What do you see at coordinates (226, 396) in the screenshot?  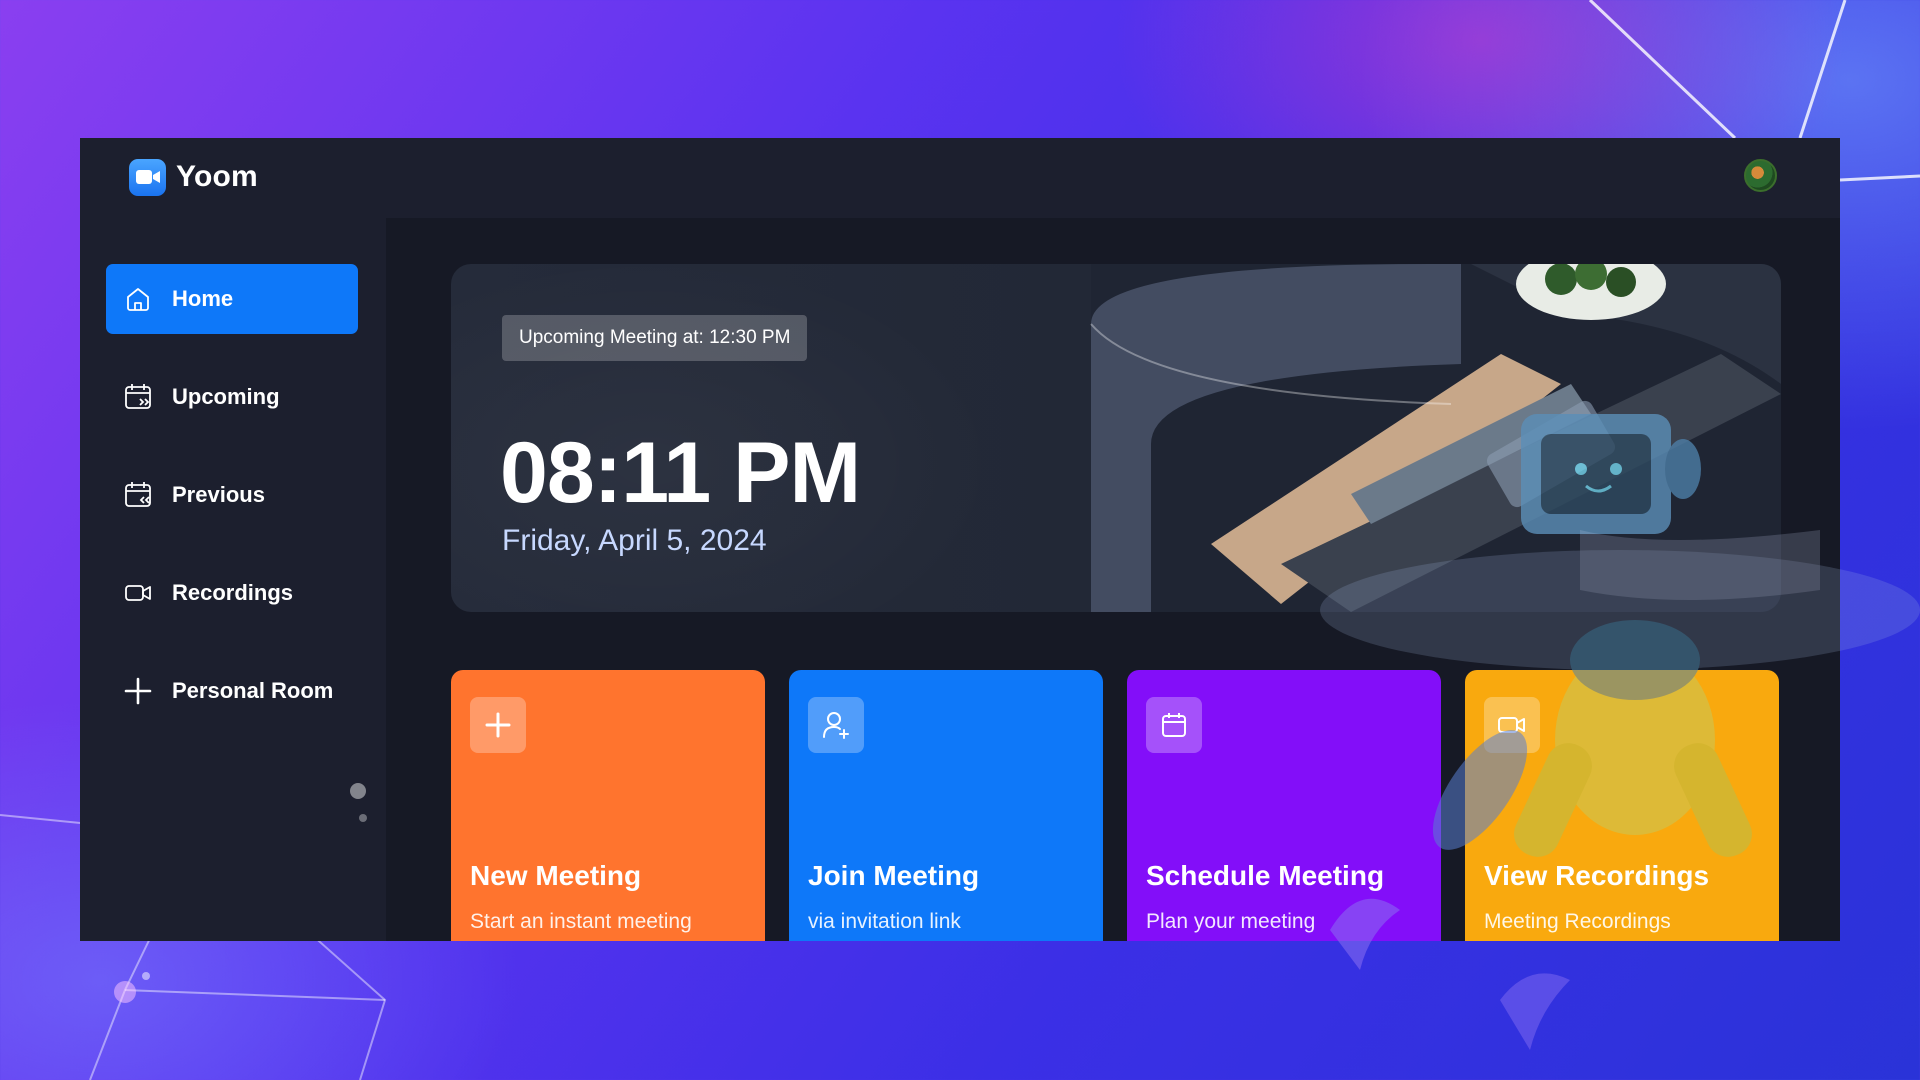 I see `sidebar-item-label: Upcoming` at bounding box center [226, 396].